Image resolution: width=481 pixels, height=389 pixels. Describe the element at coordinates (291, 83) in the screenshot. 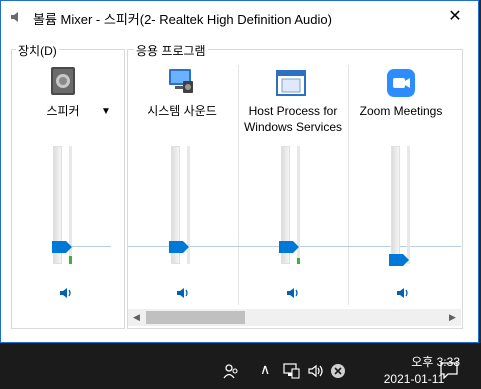

I see `host-process-icon` at that location.